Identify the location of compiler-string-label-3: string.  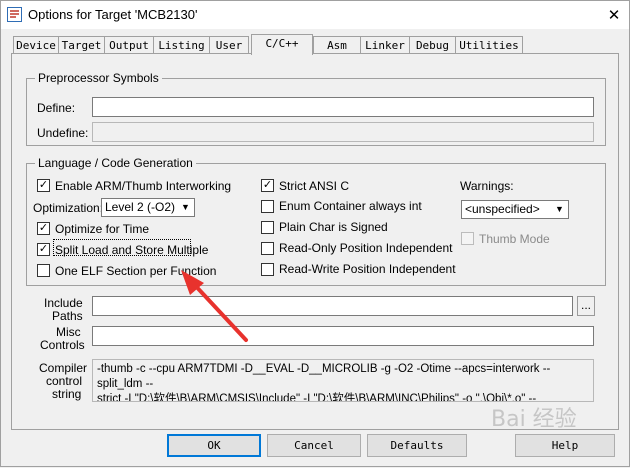
(67, 394).